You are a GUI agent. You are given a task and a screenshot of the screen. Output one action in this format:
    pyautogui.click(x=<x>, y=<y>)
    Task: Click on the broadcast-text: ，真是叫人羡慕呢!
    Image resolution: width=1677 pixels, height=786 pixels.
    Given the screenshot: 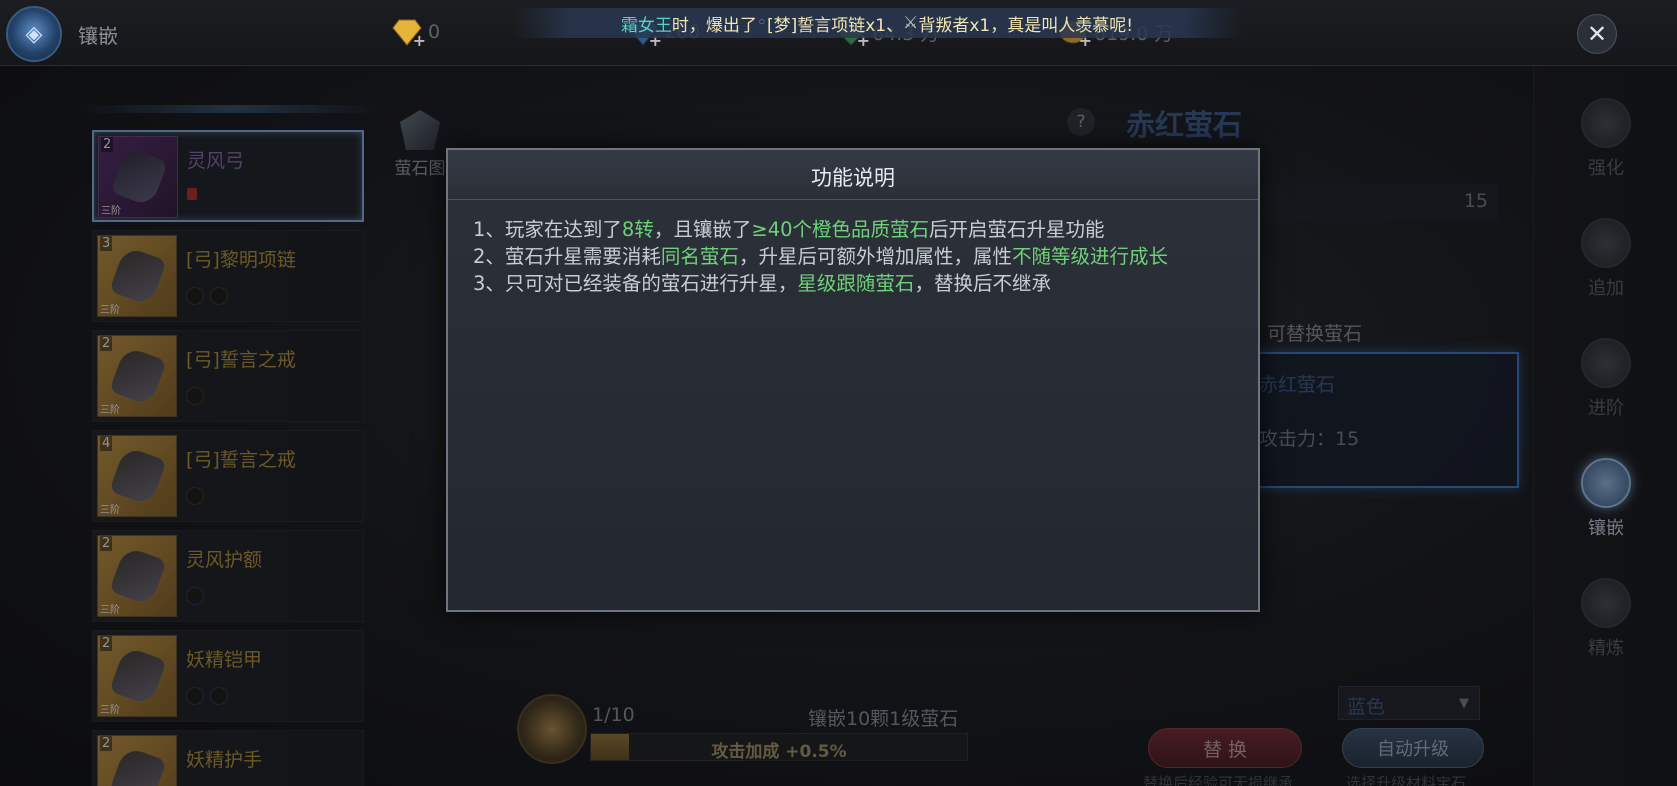 What is the action you would take?
    pyautogui.click(x=1062, y=25)
    